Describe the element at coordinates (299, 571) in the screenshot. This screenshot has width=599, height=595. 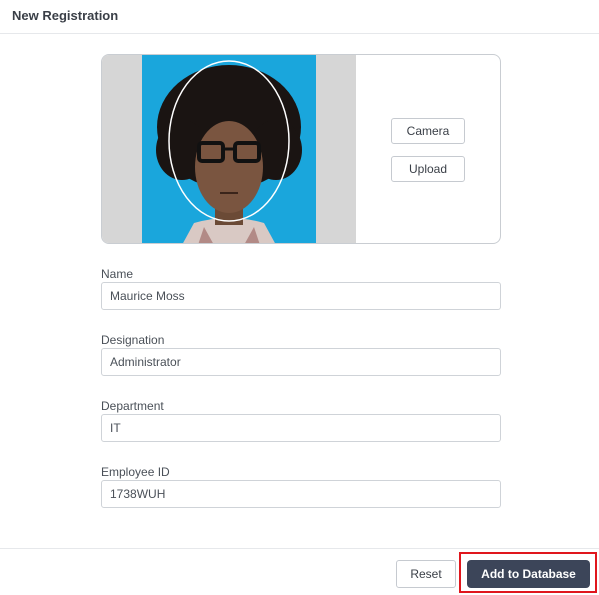
I see `dialog-footer: Reset Add to Database` at that location.